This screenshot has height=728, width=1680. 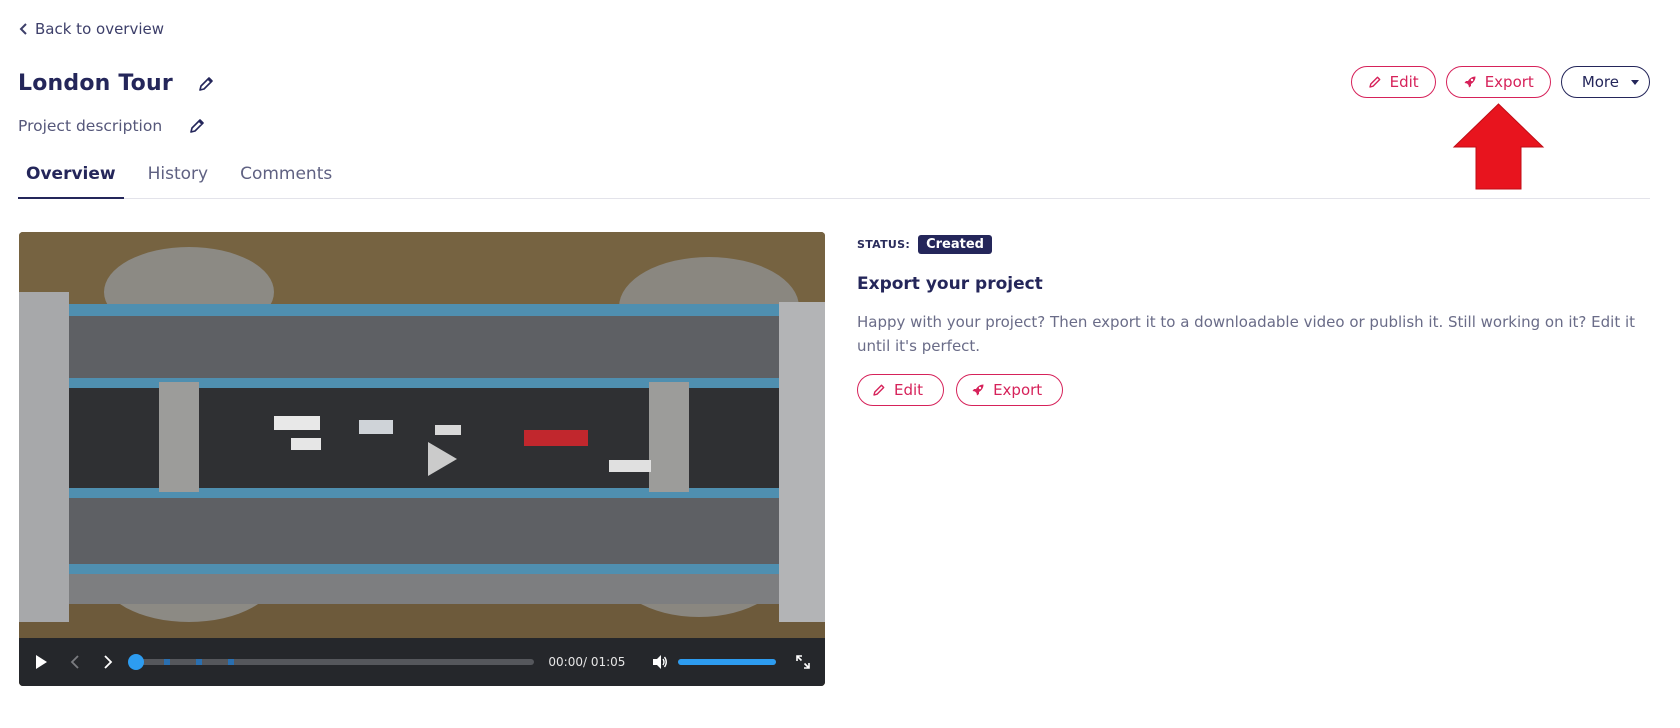 What do you see at coordinates (955, 244) in the screenshot?
I see `status-badge: Created` at bounding box center [955, 244].